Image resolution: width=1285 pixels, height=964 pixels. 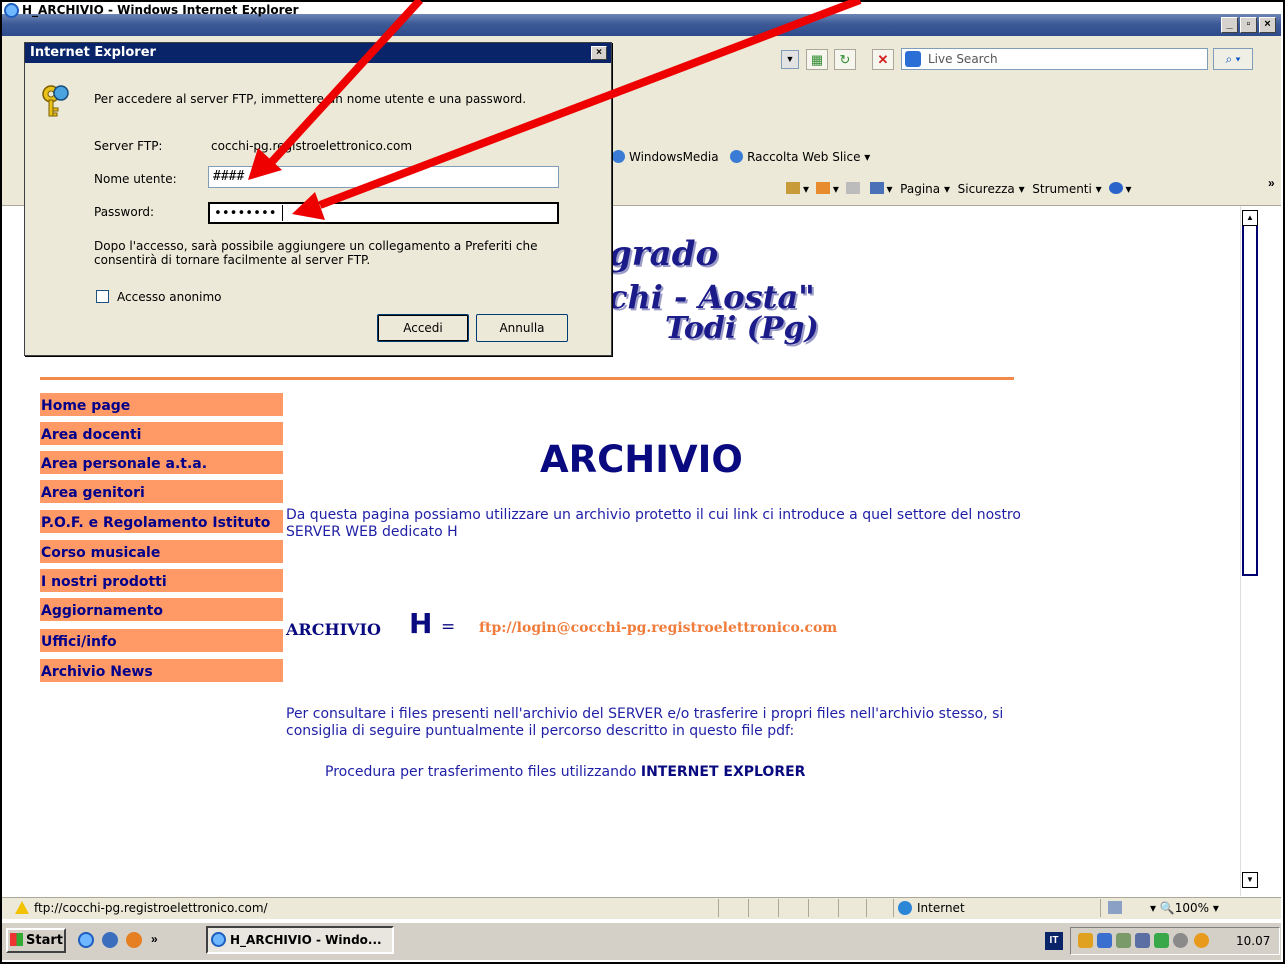 I want to click on ie-logo-icon, so click(x=11, y=10).